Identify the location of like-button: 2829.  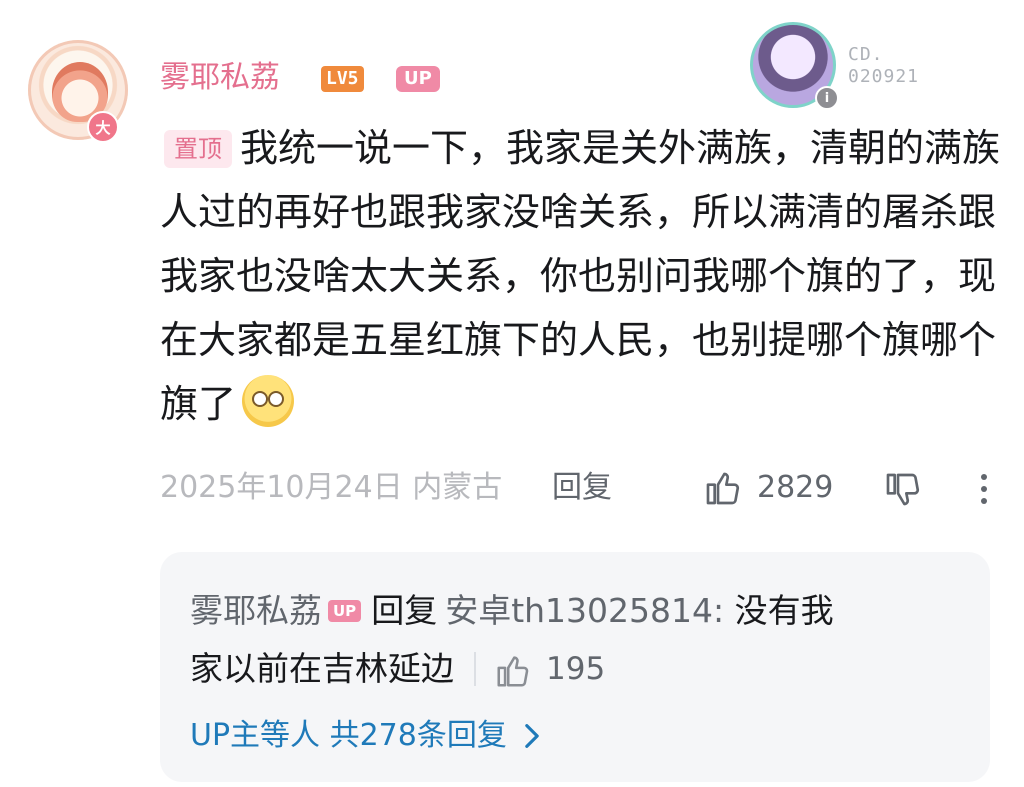
(768, 488).